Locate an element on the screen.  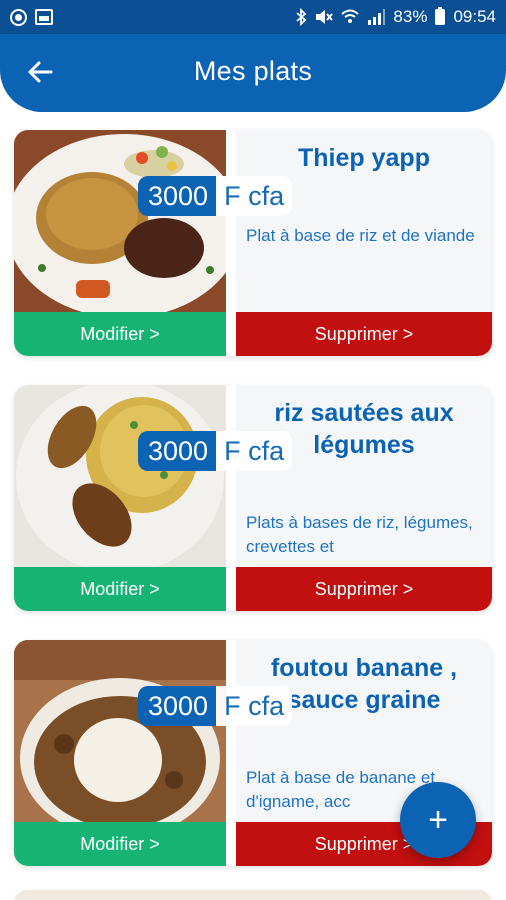
add-dish-button: + is located at coordinates (438, 820).